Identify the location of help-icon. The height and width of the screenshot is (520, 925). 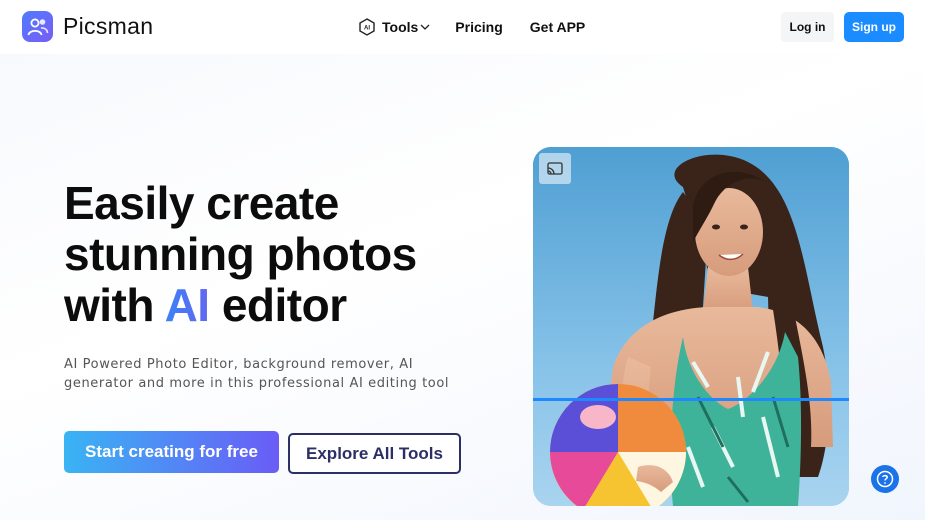
(885, 479).